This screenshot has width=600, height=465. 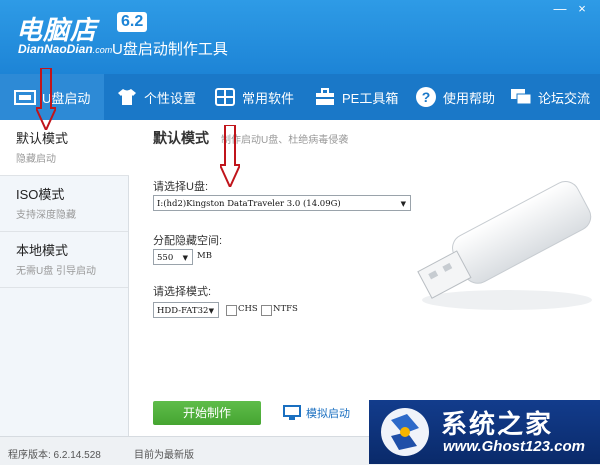 I want to click on mode-description: 制作启动U盘、杜绝病毒侵袭, so click(x=285, y=140).